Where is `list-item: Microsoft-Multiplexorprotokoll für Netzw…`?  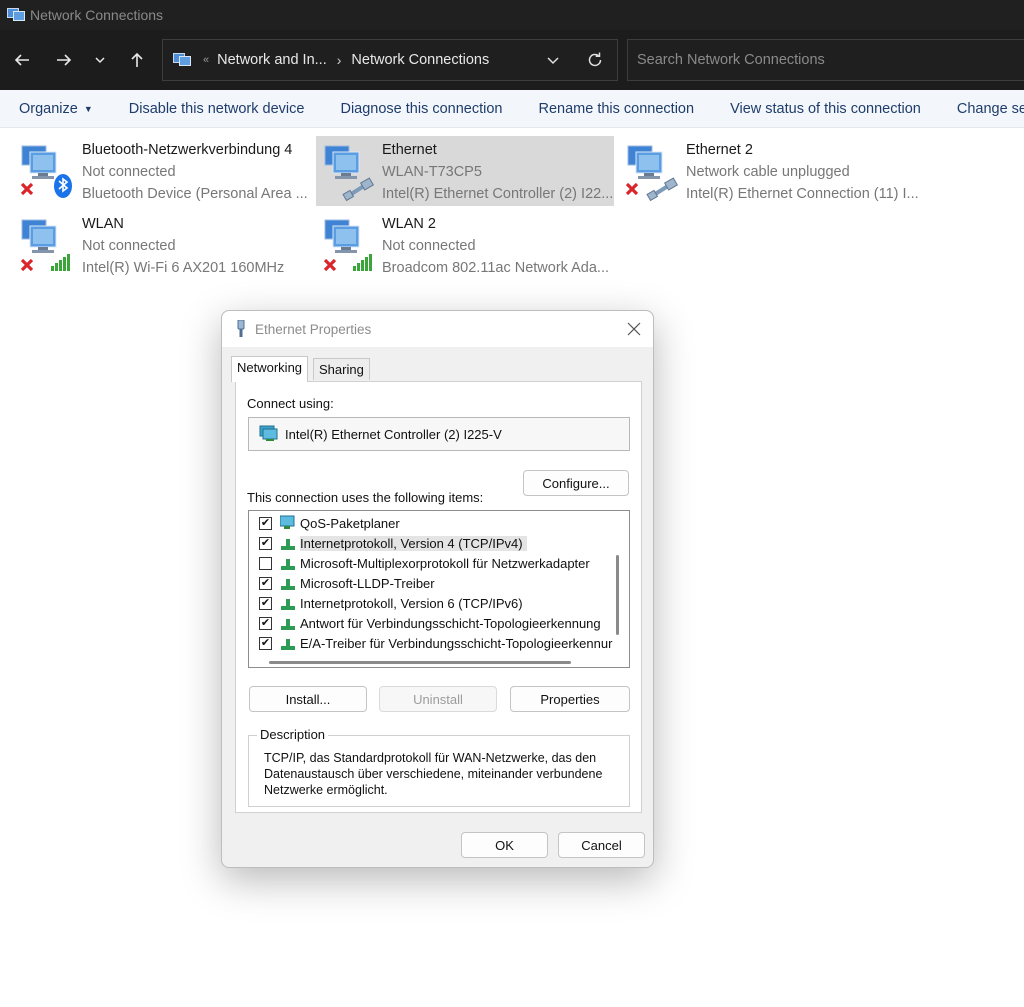
list-item: Microsoft-Multiplexorprotokoll für Netzw… is located at coordinates (424, 563).